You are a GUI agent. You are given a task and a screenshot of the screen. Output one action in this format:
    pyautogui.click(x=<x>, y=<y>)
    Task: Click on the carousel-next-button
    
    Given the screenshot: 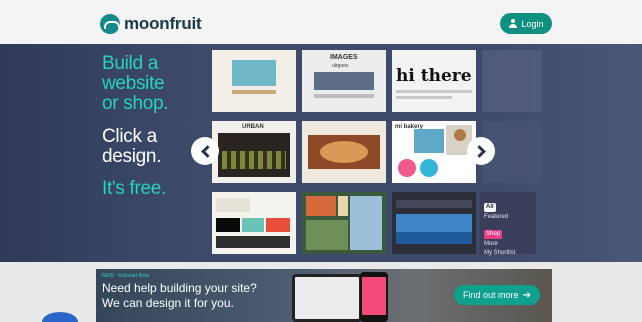 What is the action you would take?
    pyautogui.click(x=481, y=151)
    